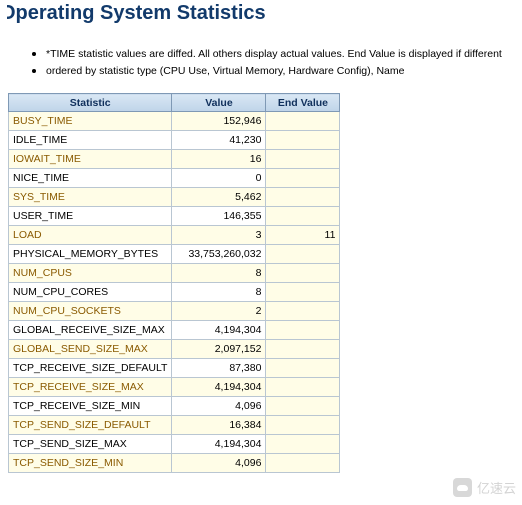 The image size is (522, 505). I want to click on table-row: TCP_RECEIVE_SIZE_DEFAULT 87,380, so click(174, 368).